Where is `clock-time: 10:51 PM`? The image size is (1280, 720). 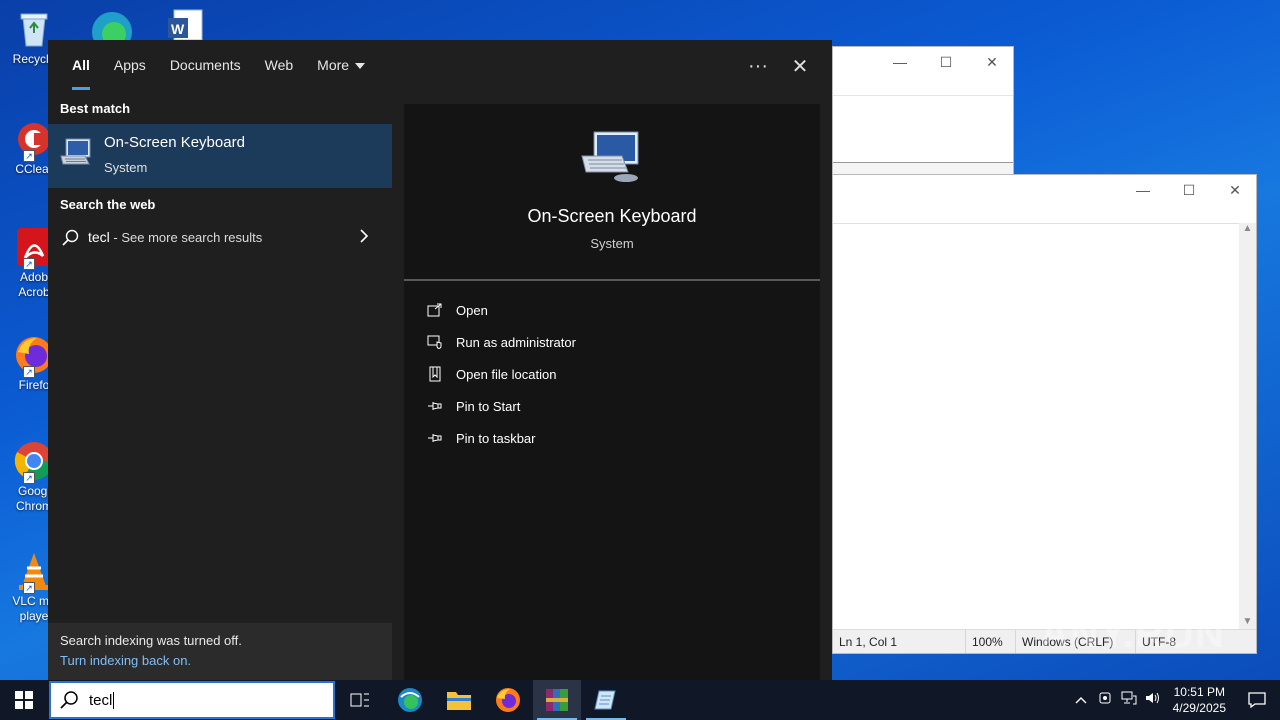 clock-time: 10:51 PM is located at coordinates (1199, 692).